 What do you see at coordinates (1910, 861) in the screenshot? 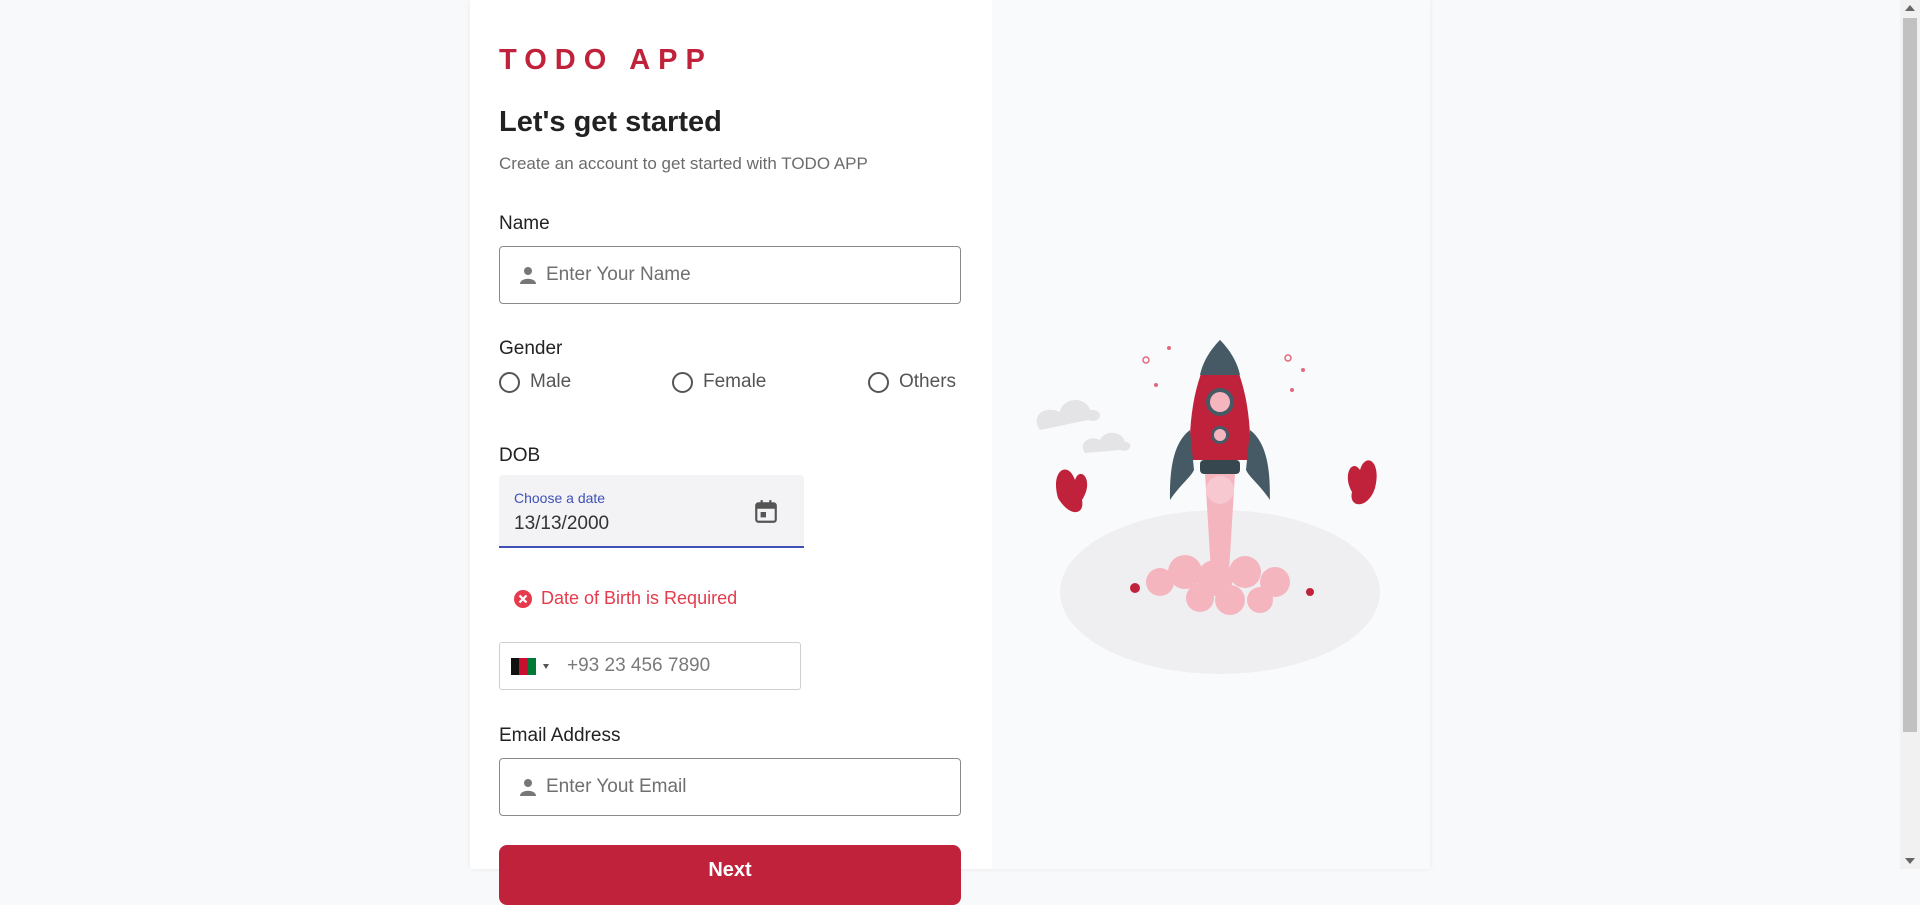
I see `scroll-down-arrow-icon` at bounding box center [1910, 861].